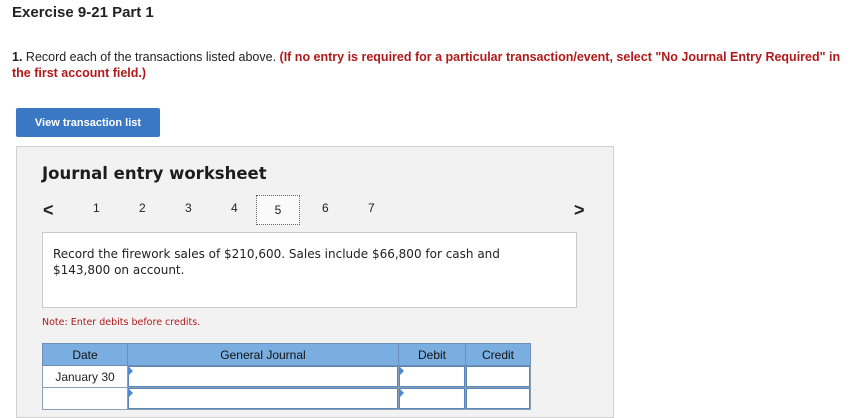 The width and height of the screenshot is (854, 418). What do you see at coordinates (498, 354) in the screenshot?
I see `credit-header: Credit` at bounding box center [498, 354].